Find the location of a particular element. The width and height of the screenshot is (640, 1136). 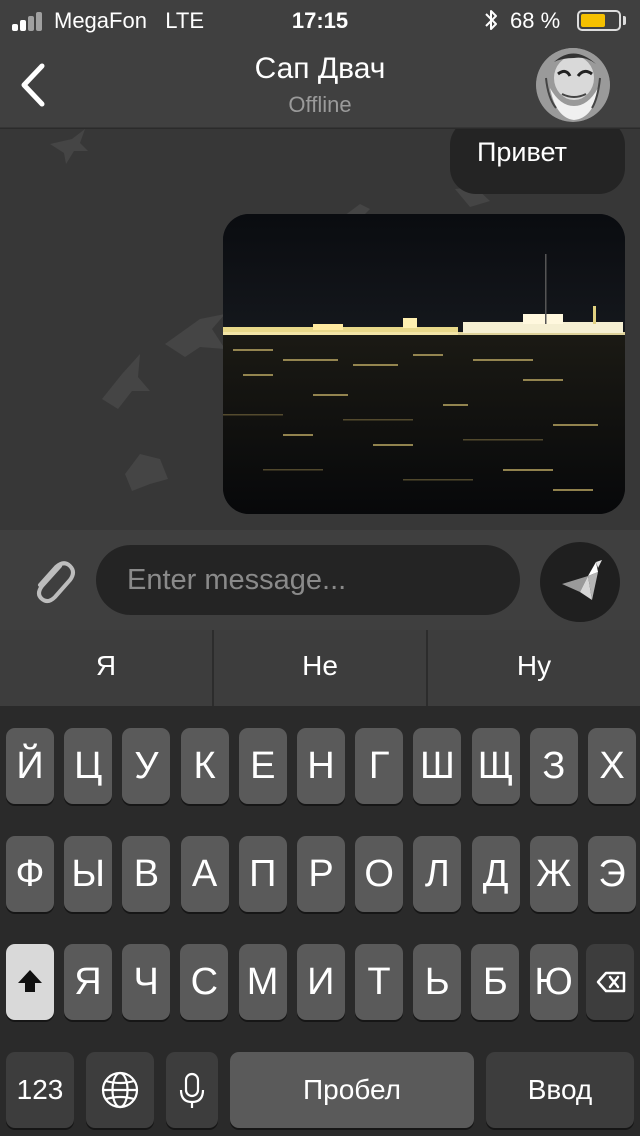

letter-key: Л is located at coordinates (437, 874).